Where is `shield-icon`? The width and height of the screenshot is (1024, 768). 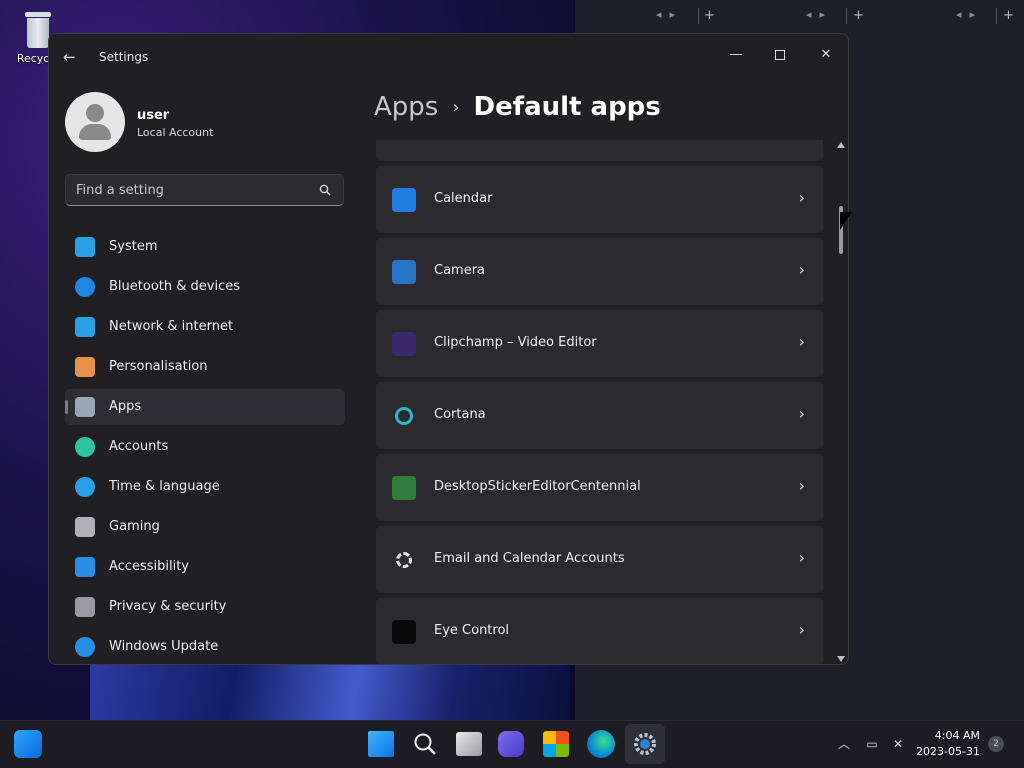 shield-icon is located at coordinates (85, 607).